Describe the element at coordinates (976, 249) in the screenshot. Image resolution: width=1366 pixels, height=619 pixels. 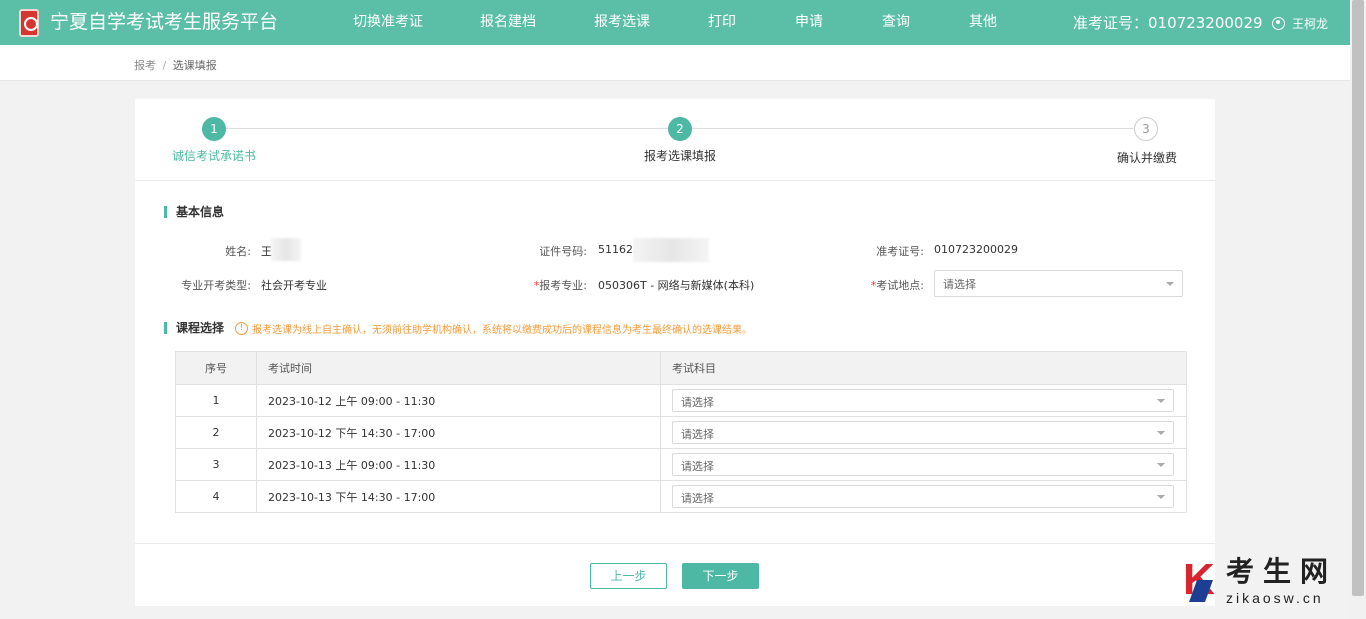
I see `ticket-value: 010723200029` at that location.